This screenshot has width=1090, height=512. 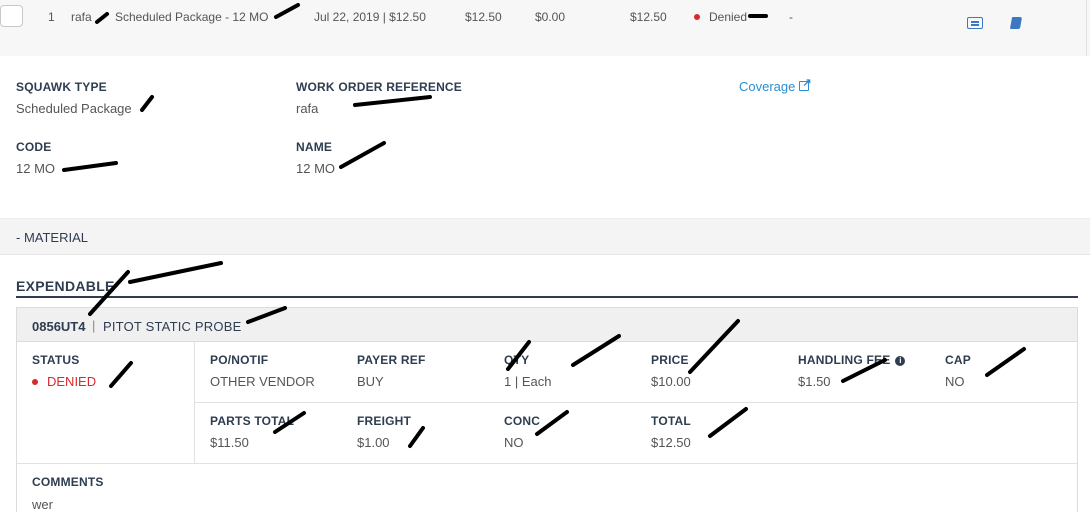 I want to click on handling-fee-label: HANDLING FEE i, so click(x=852, y=360).